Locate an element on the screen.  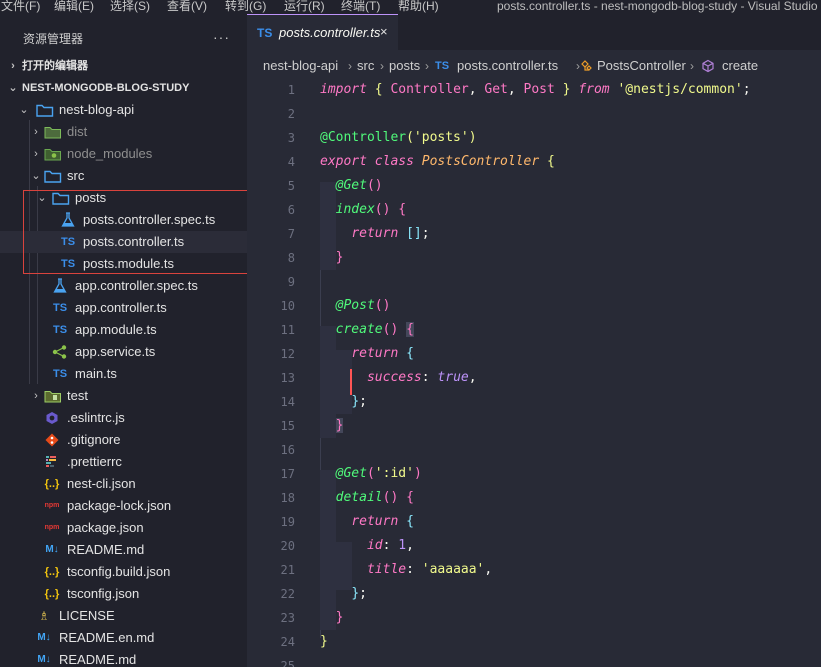
tree-folder-nest-blog-api: ⌄ nest-blog-api is located at coordinates (123, 110).